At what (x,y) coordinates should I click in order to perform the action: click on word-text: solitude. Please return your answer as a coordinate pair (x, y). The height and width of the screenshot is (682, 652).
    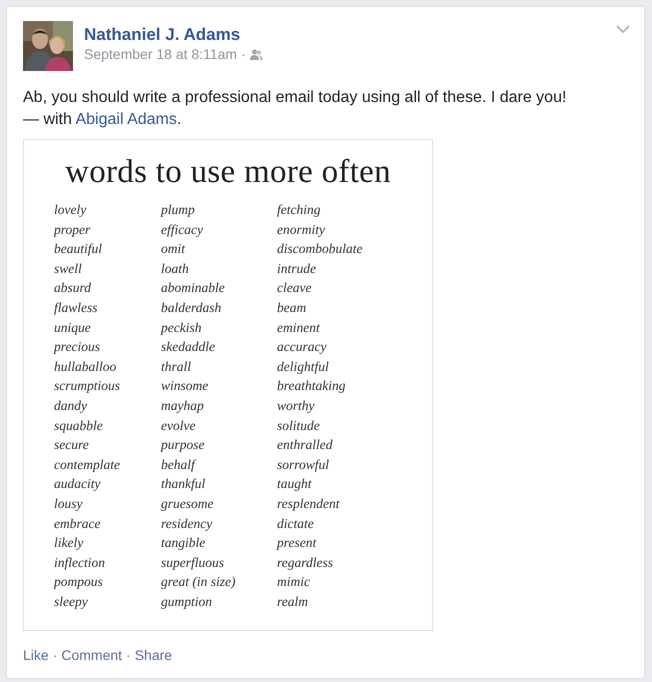
    Looking at the image, I should click on (299, 425).